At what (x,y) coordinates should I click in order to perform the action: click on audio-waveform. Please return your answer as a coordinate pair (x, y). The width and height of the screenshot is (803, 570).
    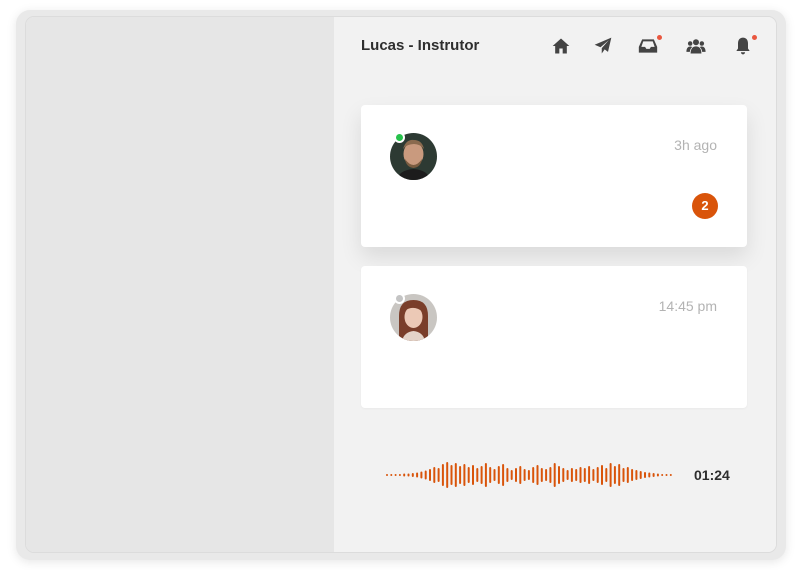
    Looking at the image, I should click on (536, 475).